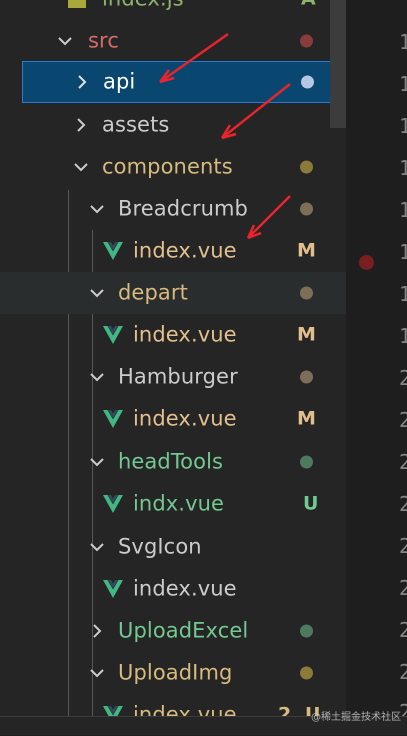 The width and height of the screenshot is (407, 736). I want to click on explorer-row-indx-vue: indx.vue U, so click(173, 504).